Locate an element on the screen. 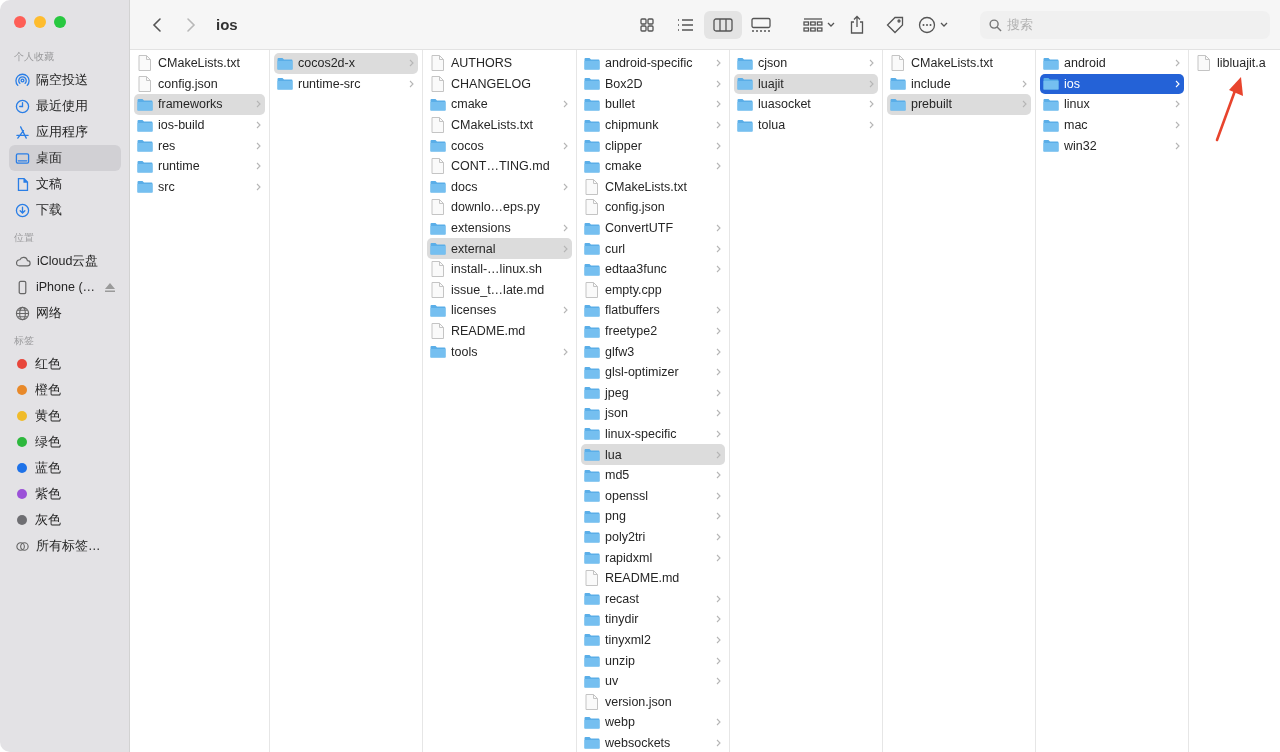  file-item: version.json is located at coordinates (653, 701).